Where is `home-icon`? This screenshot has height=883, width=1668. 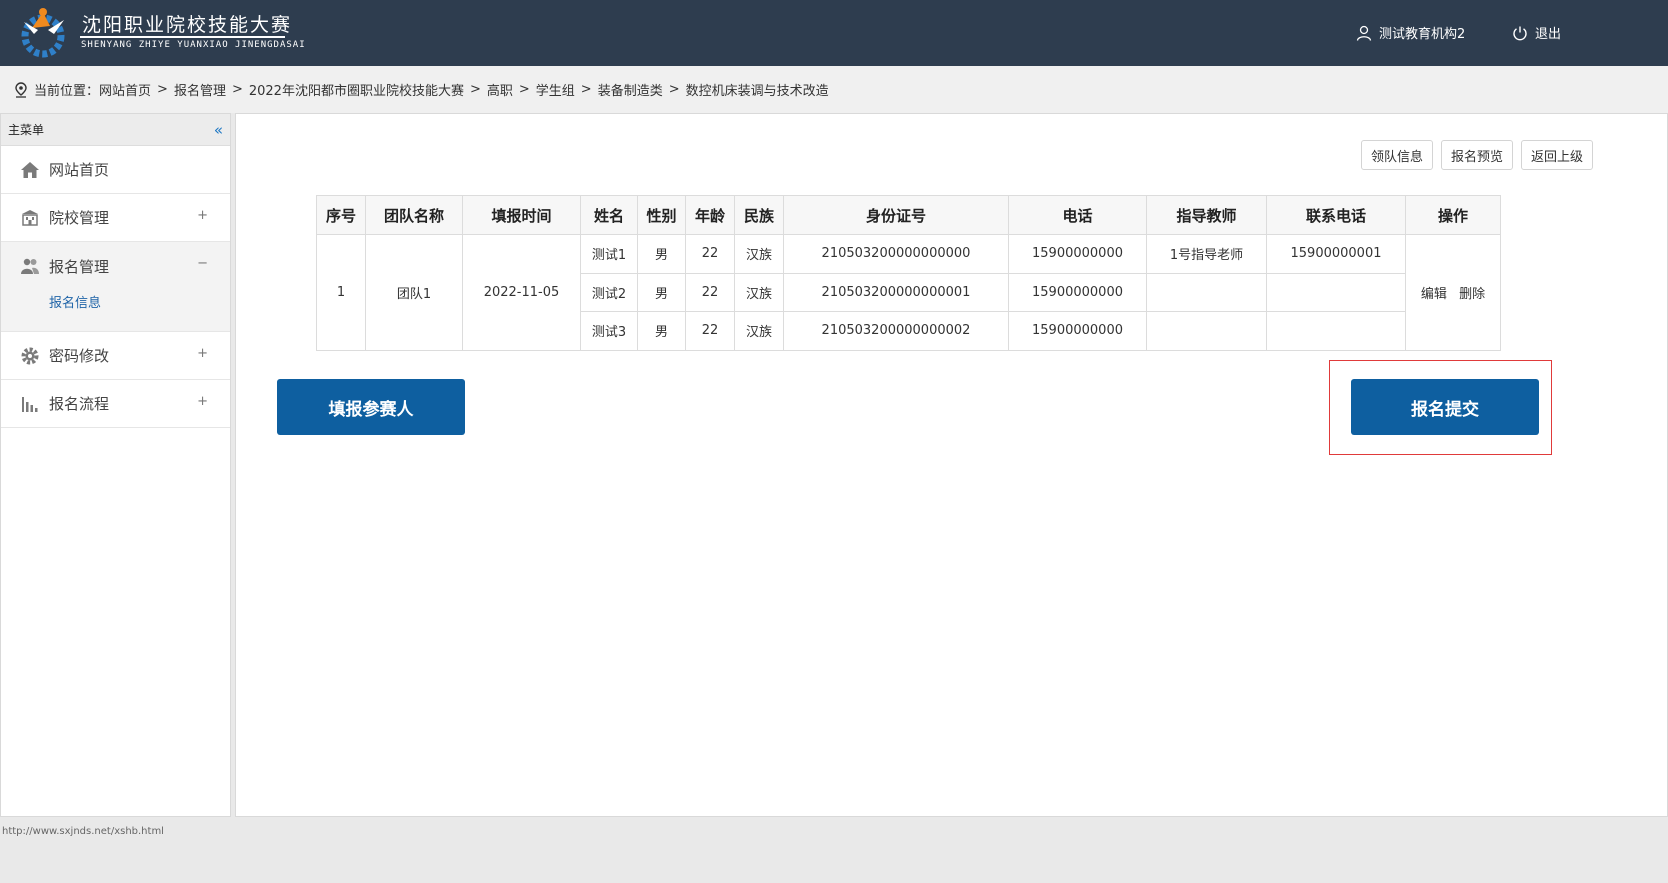
home-icon is located at coordinates (30, 170).